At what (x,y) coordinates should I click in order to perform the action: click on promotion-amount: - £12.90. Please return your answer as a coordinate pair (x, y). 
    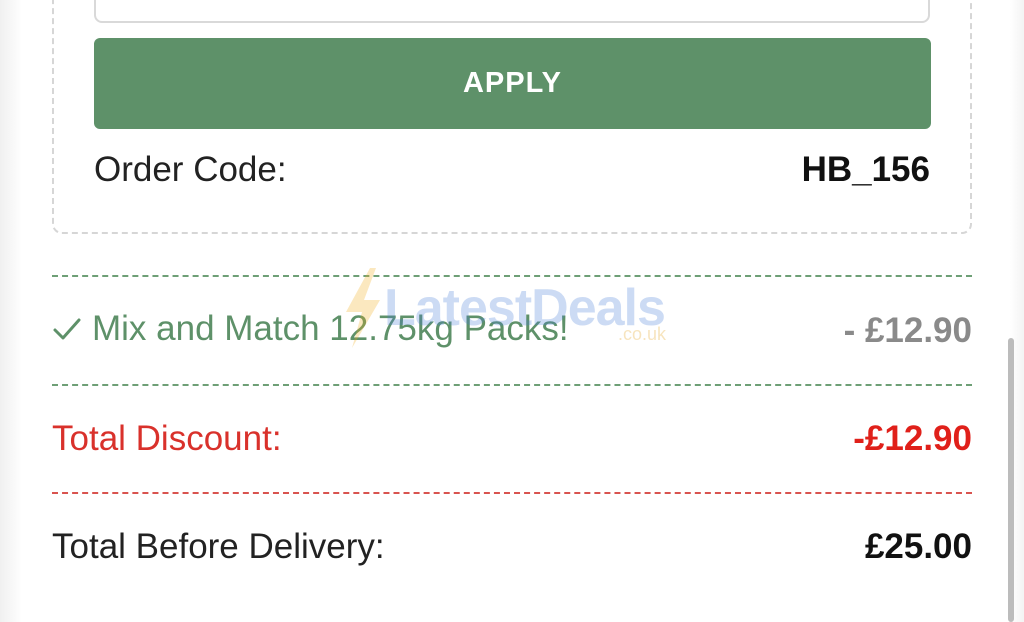
    Looking at the image, I should click on (907, 330).